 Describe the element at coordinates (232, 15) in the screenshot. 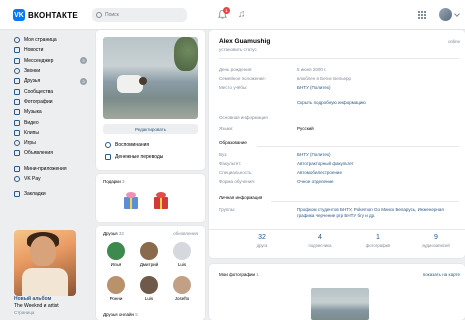

I see `top-bar: VK ВКОНТАКТЕ 1 ♫` at that location.